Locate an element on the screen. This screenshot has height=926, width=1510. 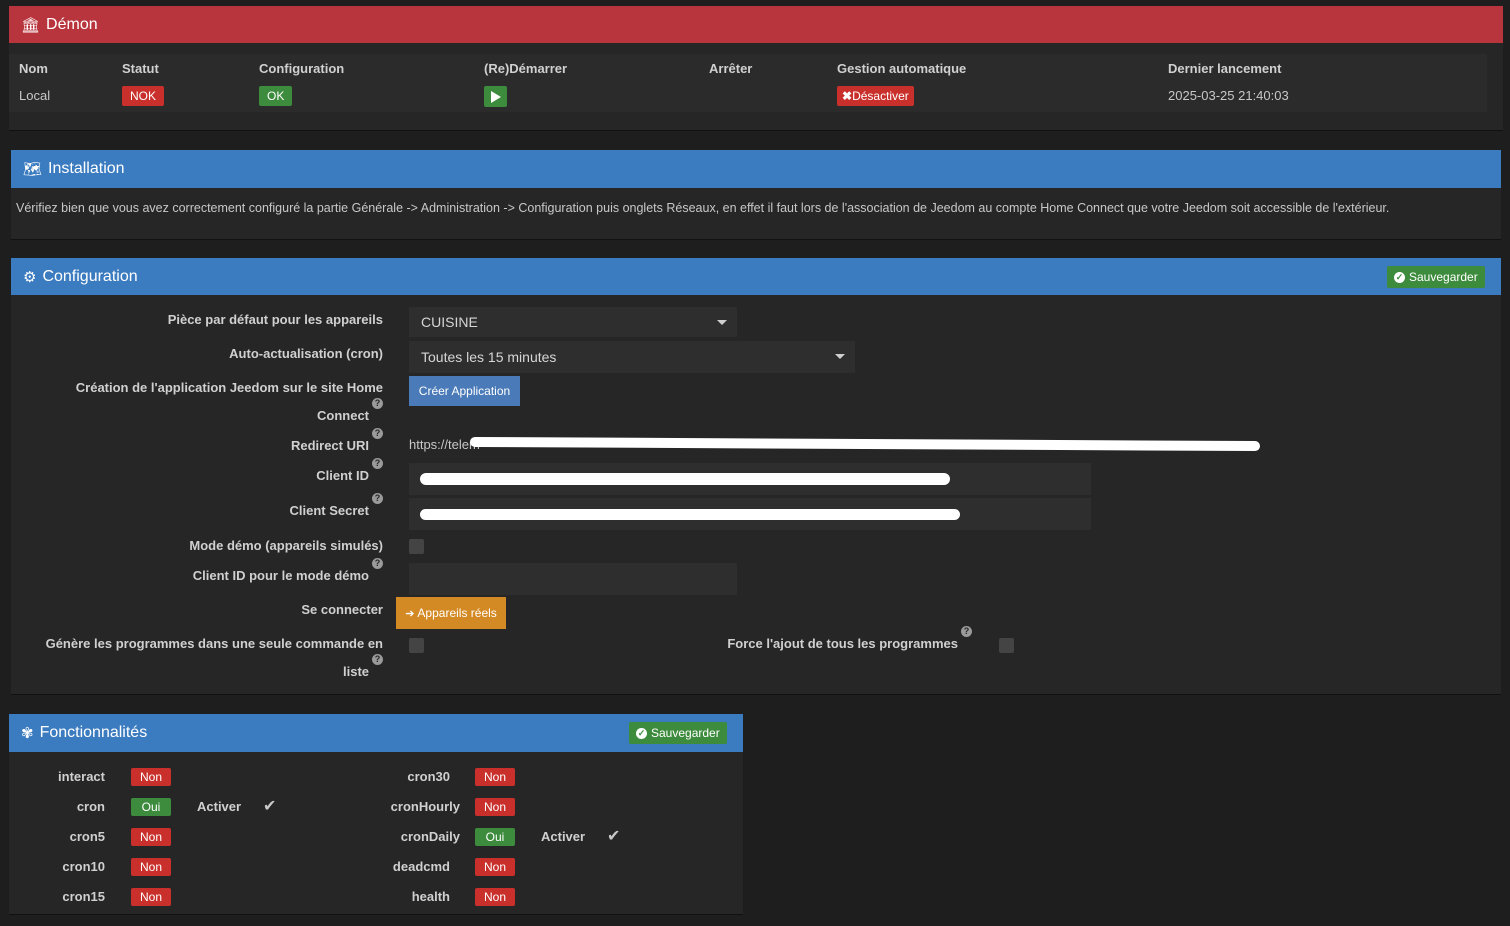
features-save-label: Sauvegarder is located at coordinates (685, 733).